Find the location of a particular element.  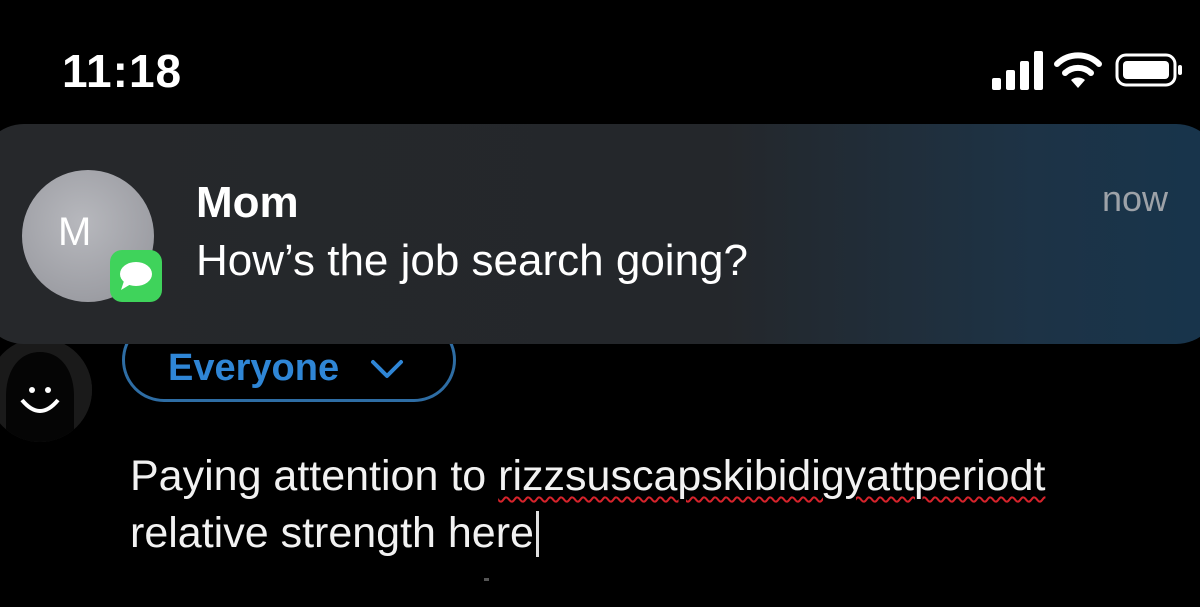

messages-app-icon is located at coordinates (136, 276).